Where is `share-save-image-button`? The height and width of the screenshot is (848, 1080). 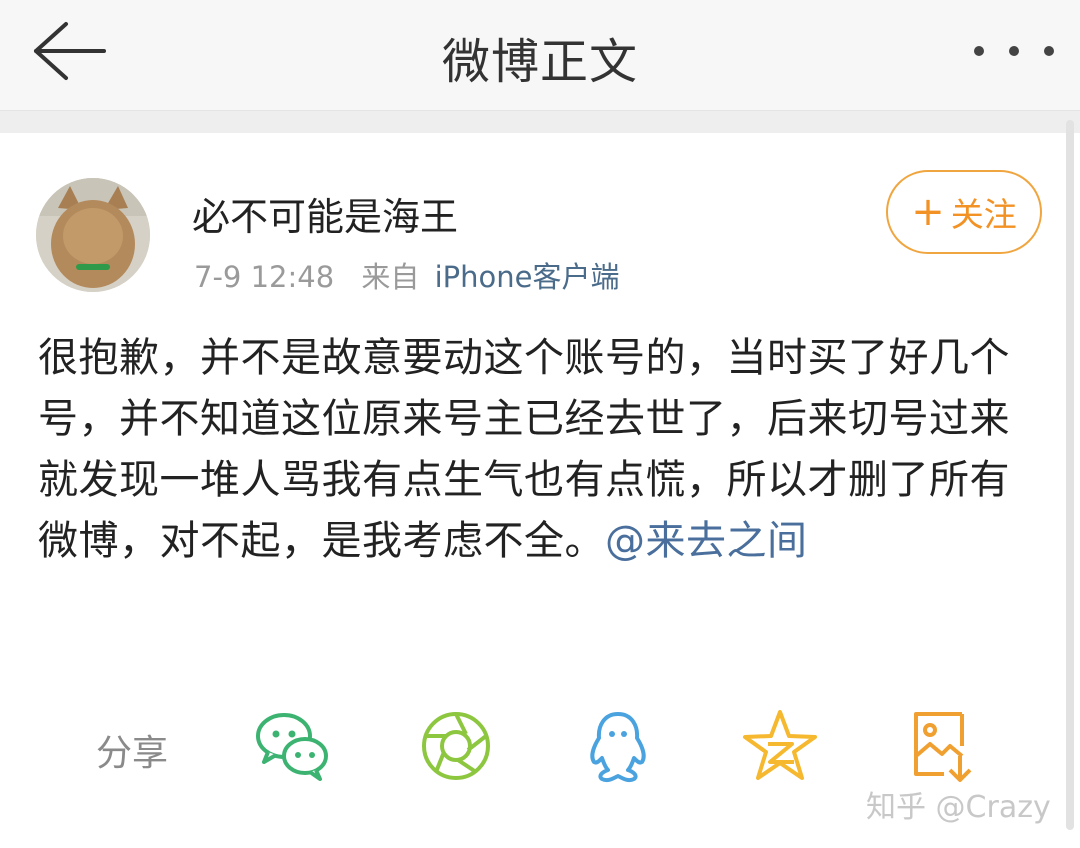
share-save-image-button is located at coordinates (944, 746).